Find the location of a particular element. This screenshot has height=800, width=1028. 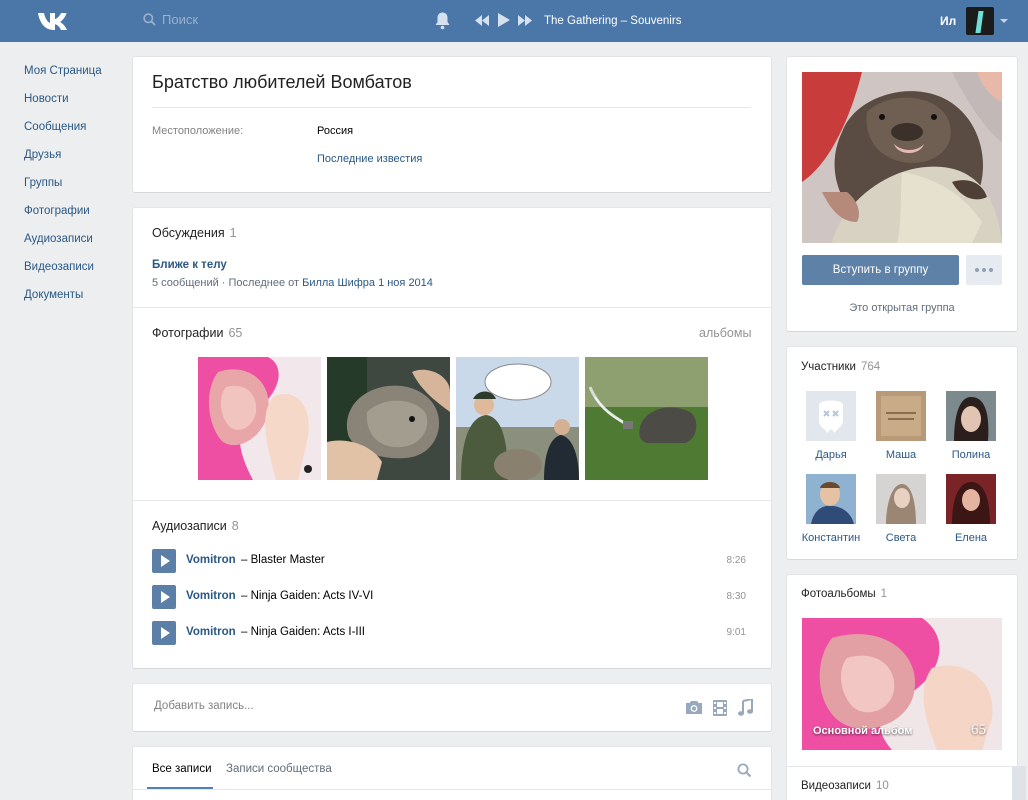

vk-logo-icon is located at coordinates (53, 21).